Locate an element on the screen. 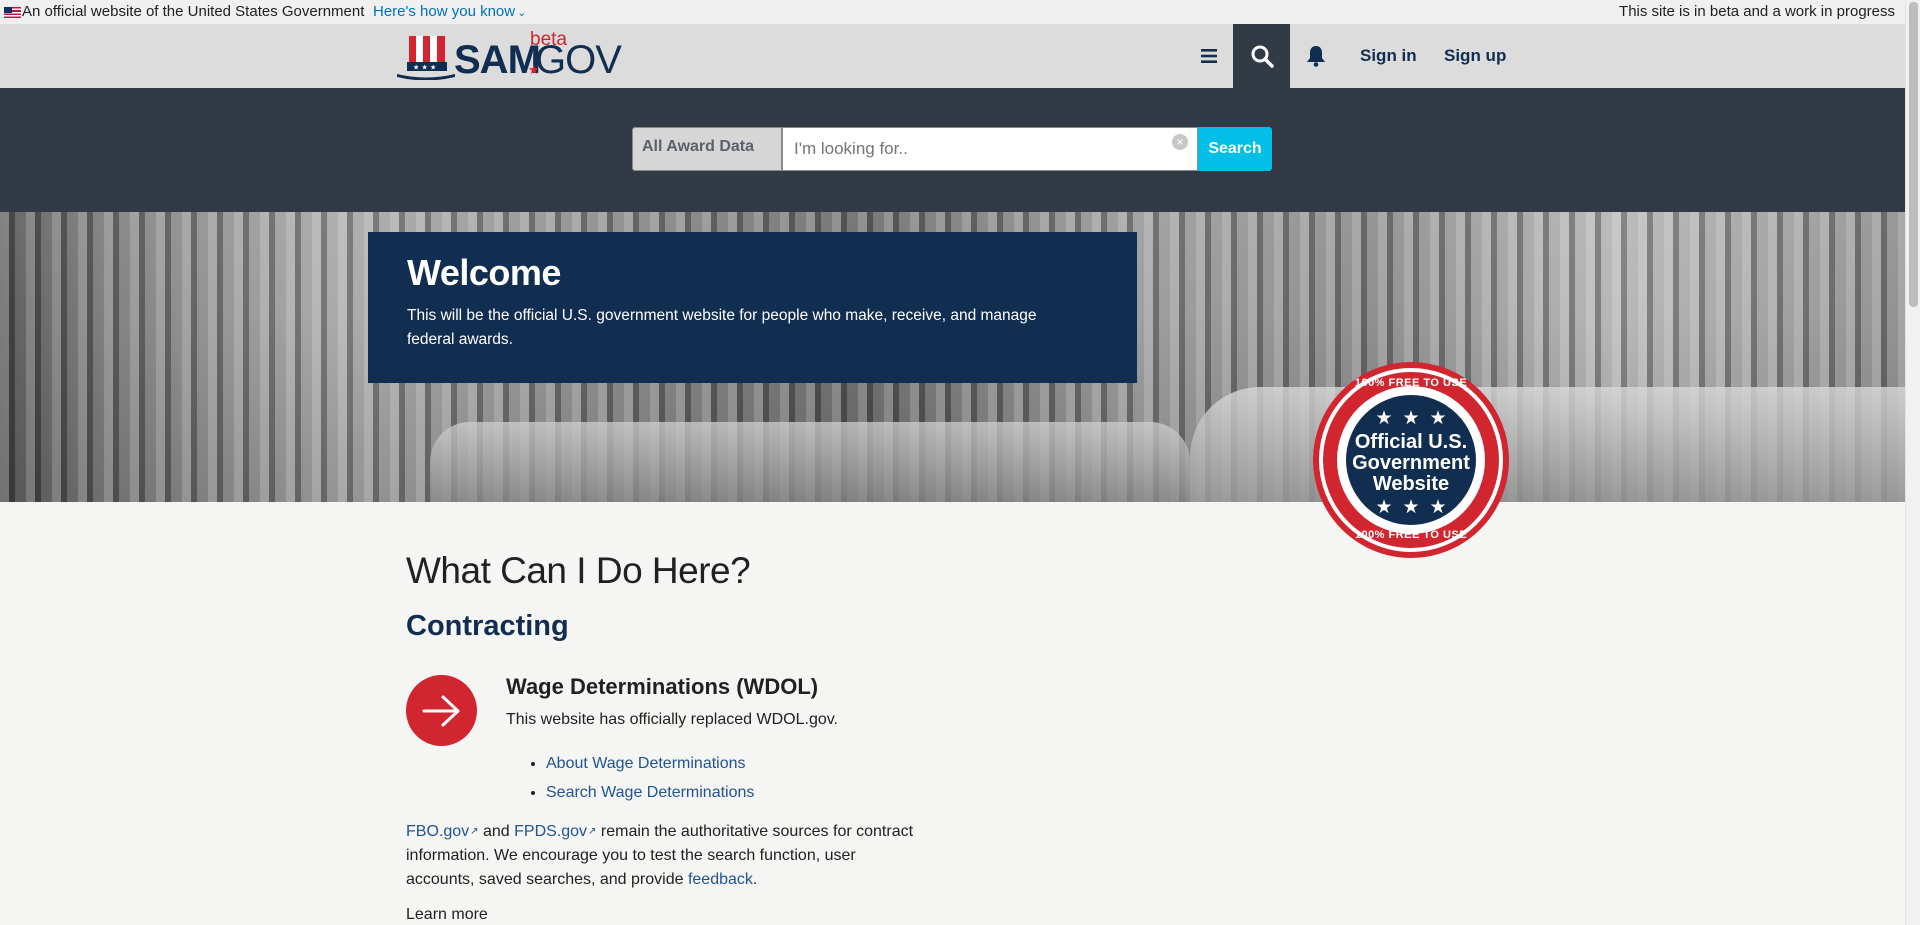 This screenshot has height=925, width=1920. seal-text: Official U.S. Government Website is located at coordinates (1411, 463).